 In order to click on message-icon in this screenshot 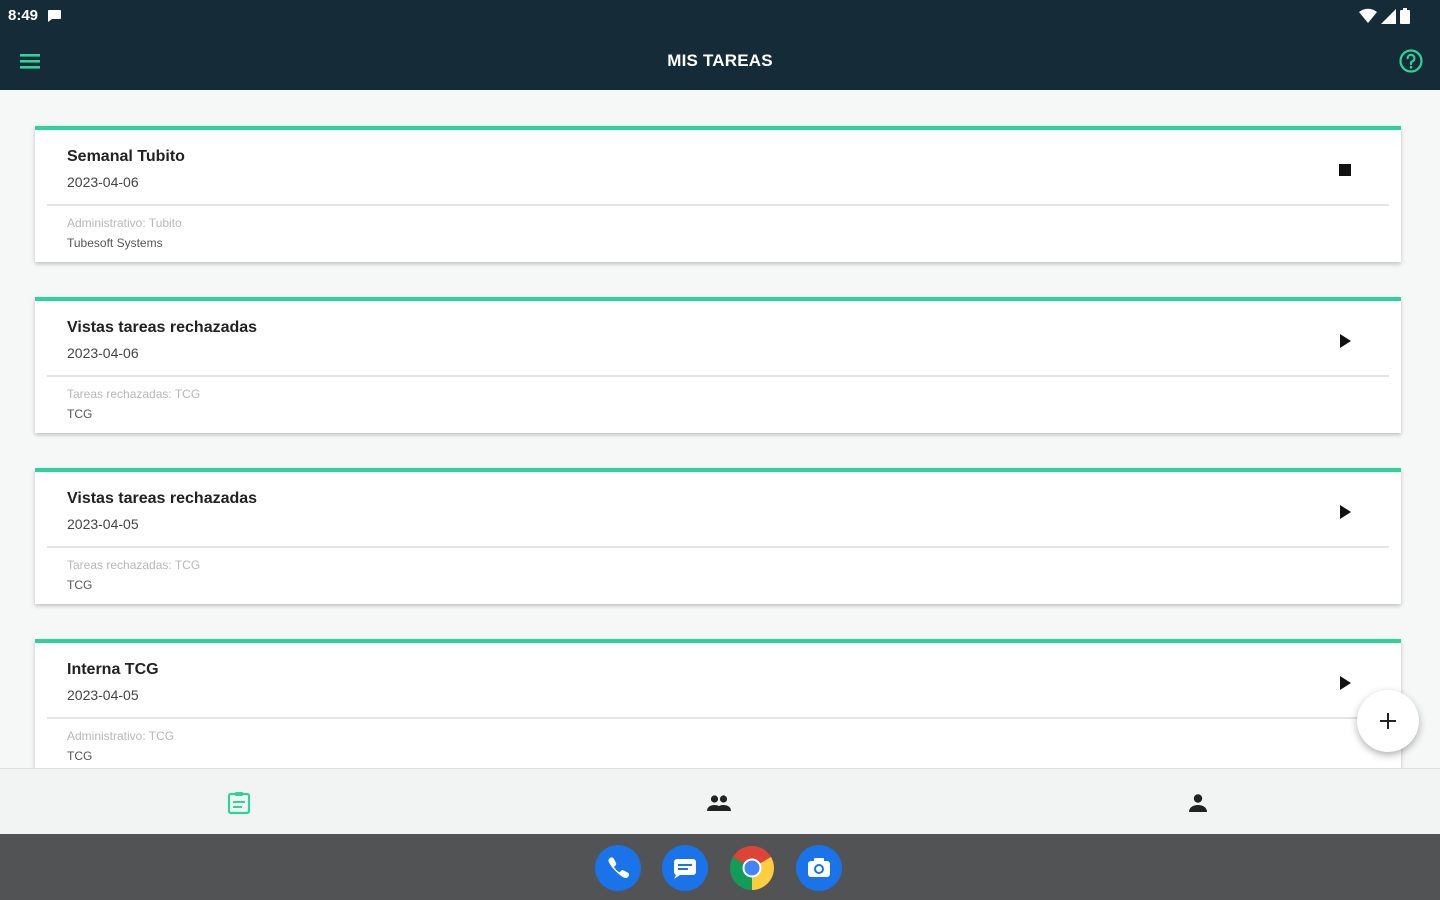, I will do `click(54, 18)`.